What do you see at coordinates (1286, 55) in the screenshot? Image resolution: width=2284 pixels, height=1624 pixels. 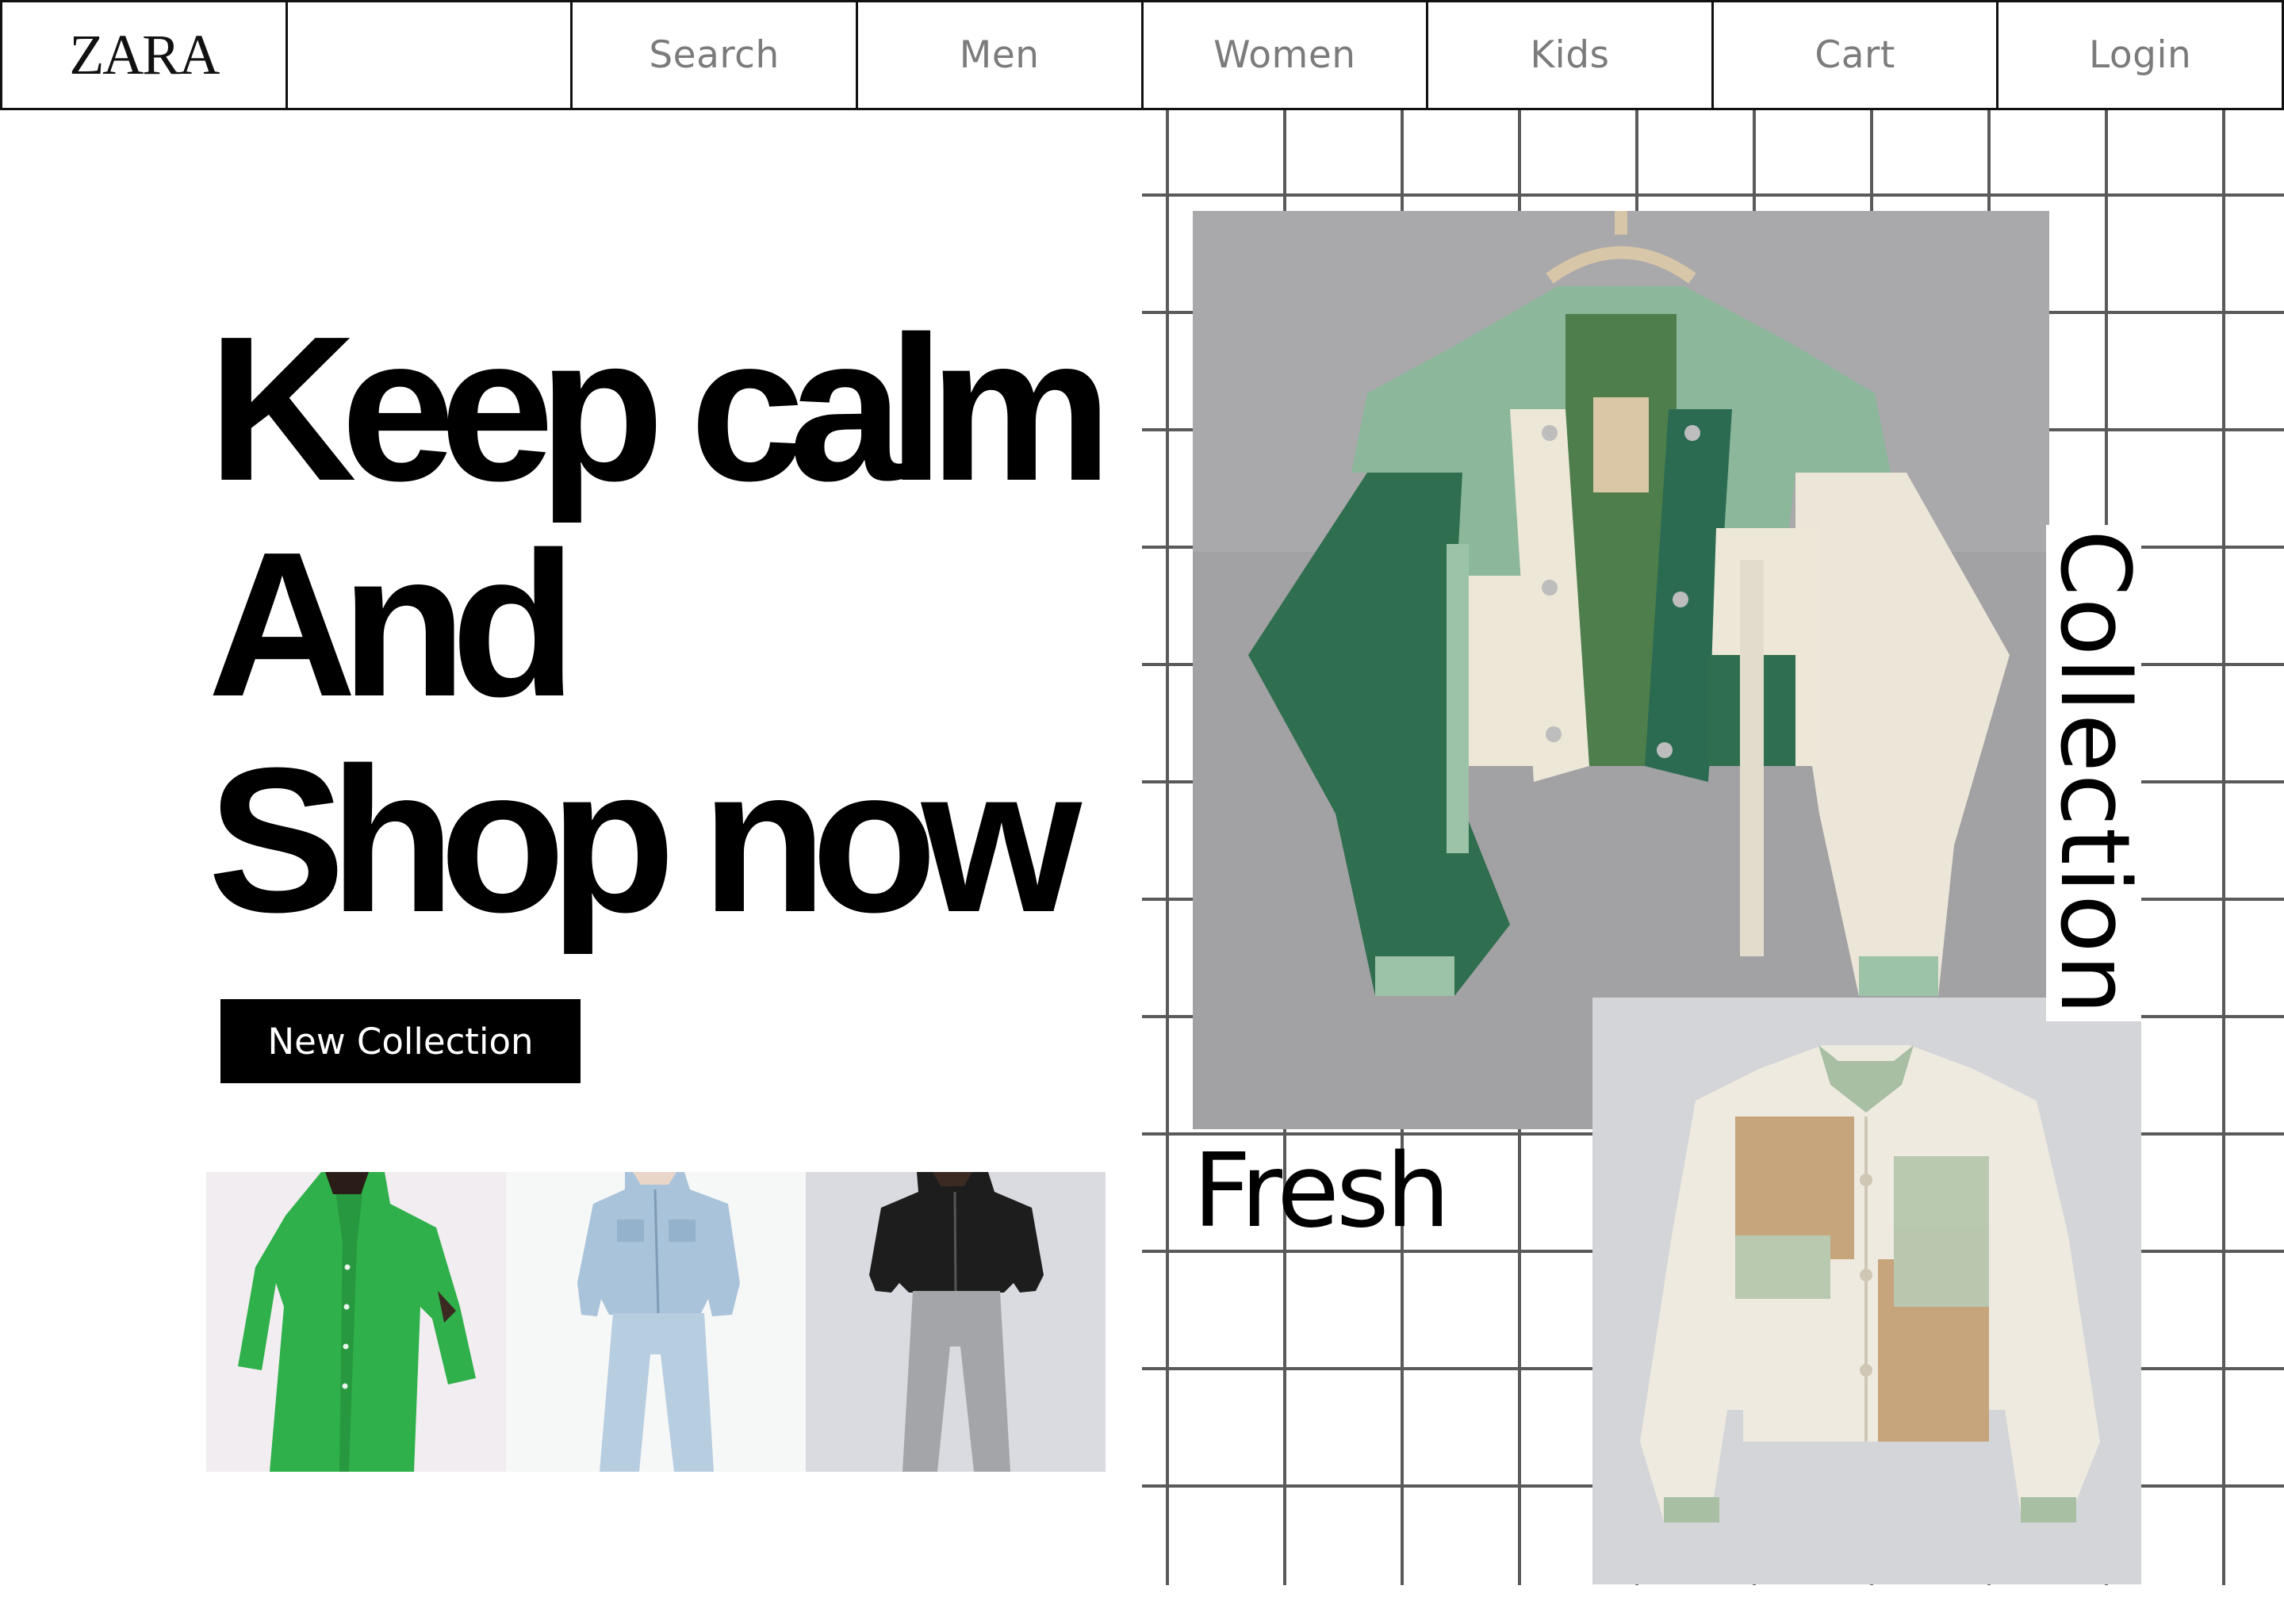 I see `nav-women: Women` at bounding box center [1286, 55].